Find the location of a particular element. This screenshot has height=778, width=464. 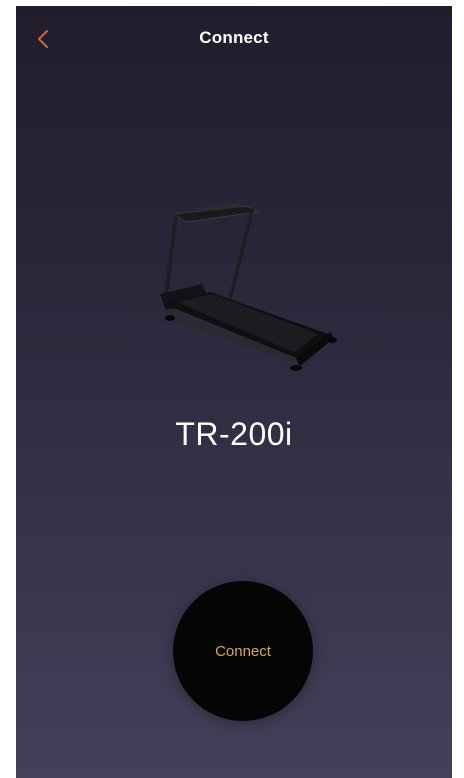

device-model-name: TR-200i is located at coordinates (234, 434).